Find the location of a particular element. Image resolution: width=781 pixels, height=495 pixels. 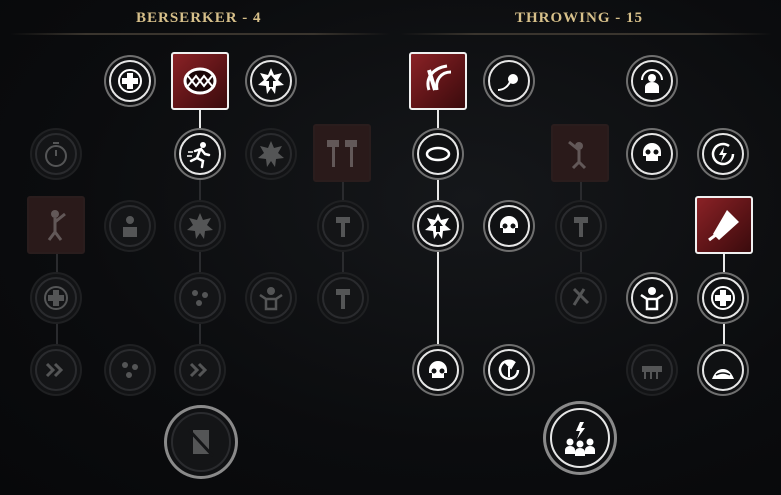

berserker-tree-title: BERSERKER - 4 is located at coordinates (199, 18).